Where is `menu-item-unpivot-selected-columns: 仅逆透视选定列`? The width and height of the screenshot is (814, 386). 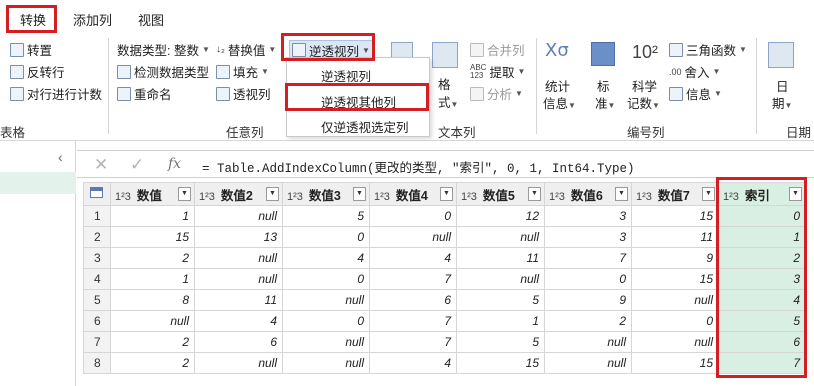
menu-item-unpivot-selected-columns: 仅逆透视选定列 is located at coordinates (365, 126).